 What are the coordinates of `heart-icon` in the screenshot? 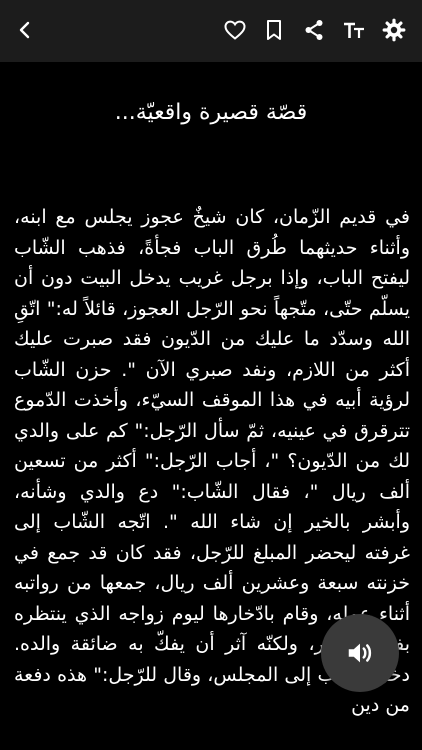 It's located at (235, 30).